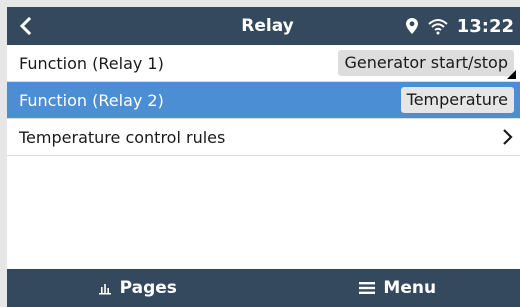 The width and height of the screenshot is (520, 307). Describe the element at coordinates (148, 288) in the screenshot. I see `pages-label: Pages` at that location.